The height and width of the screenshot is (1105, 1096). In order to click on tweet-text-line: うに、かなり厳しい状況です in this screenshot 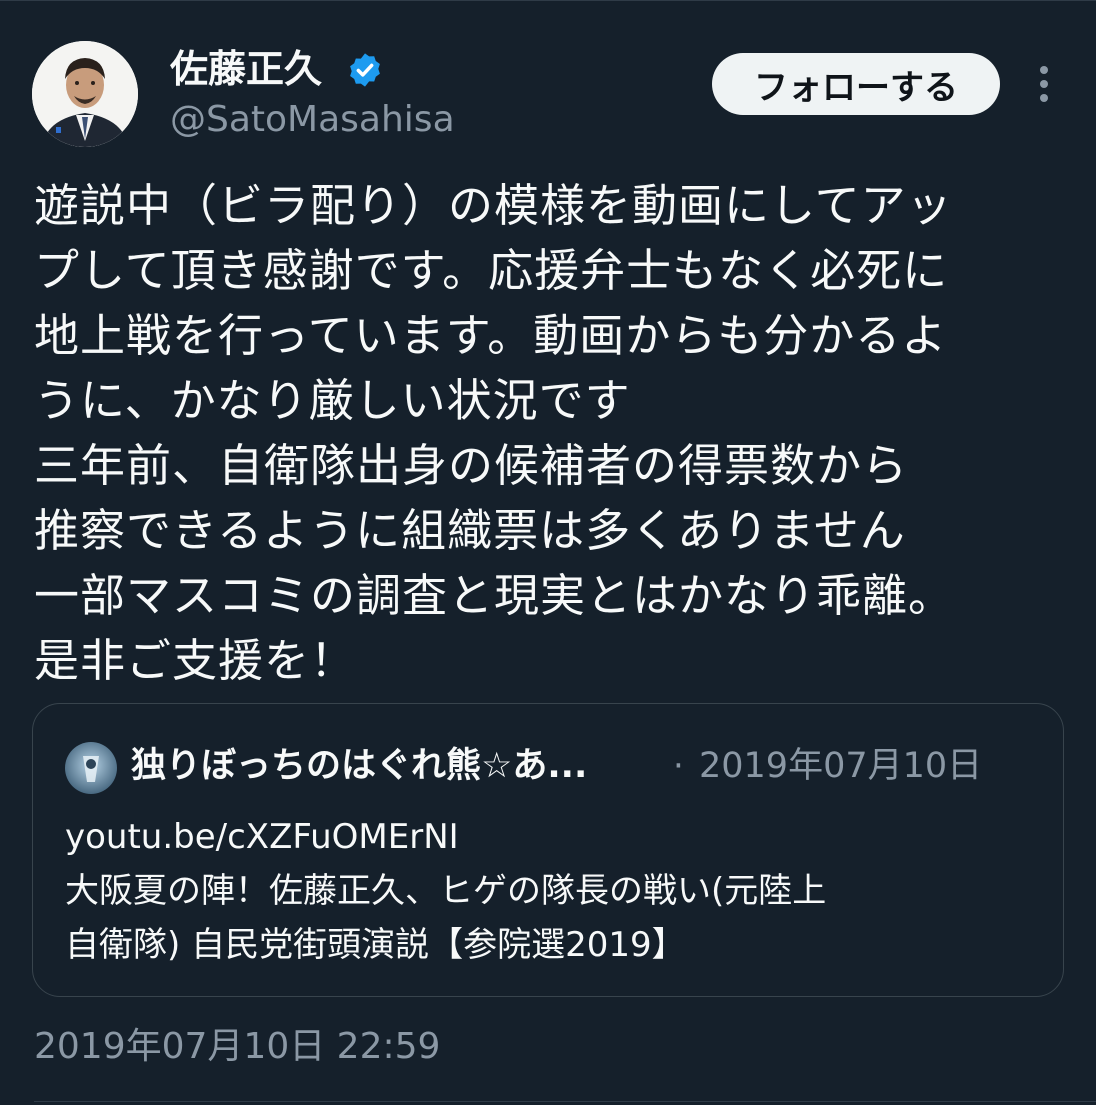, I will do `click(332, 400)`.